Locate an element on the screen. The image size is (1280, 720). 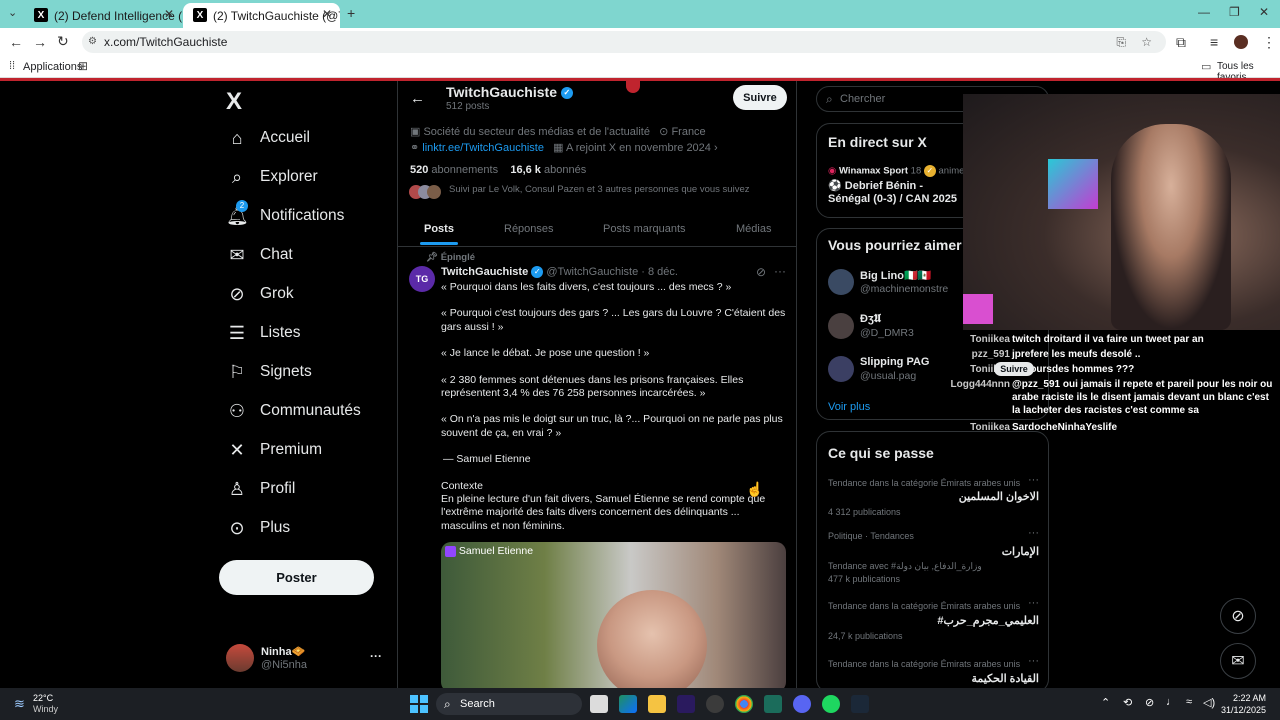
post-paragraph: — Samuel Etienne is located at coordinates (487, 459).